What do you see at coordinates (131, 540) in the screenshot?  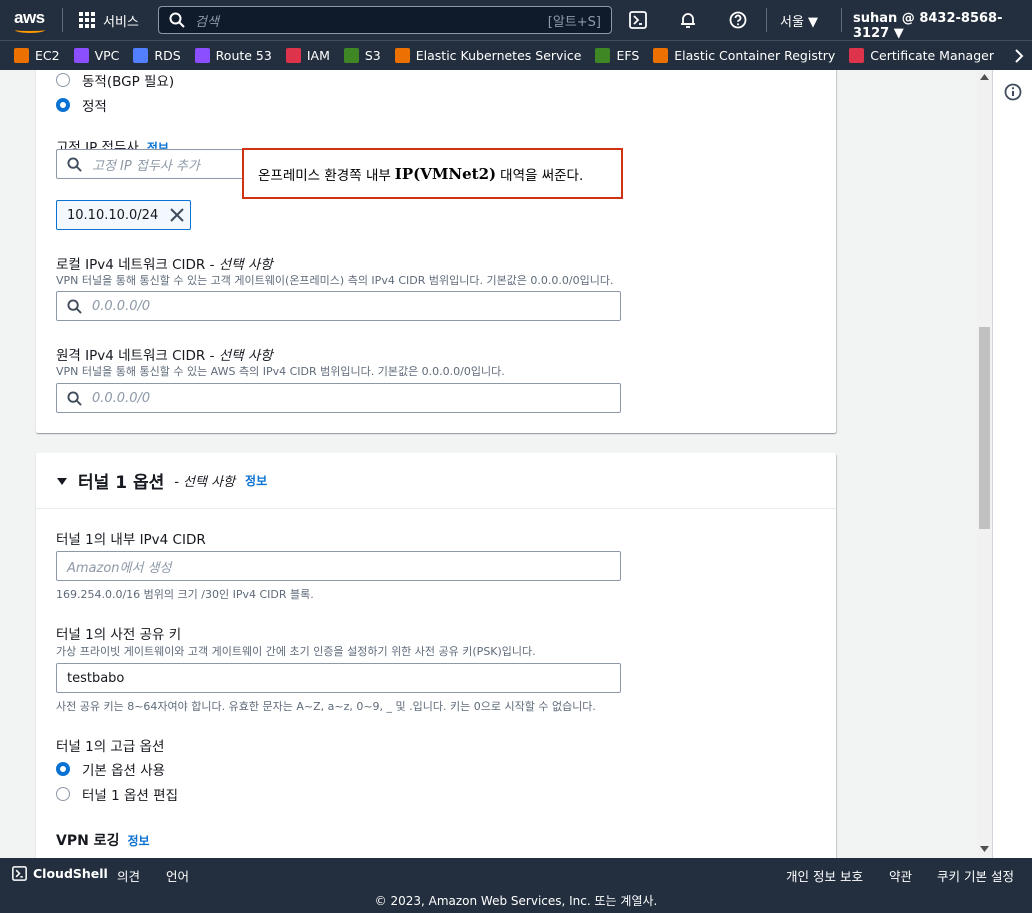 I see `inside-cidr-label: 터널 1의 내부 IPv4 CIDR` at bounding box center [131, 540].